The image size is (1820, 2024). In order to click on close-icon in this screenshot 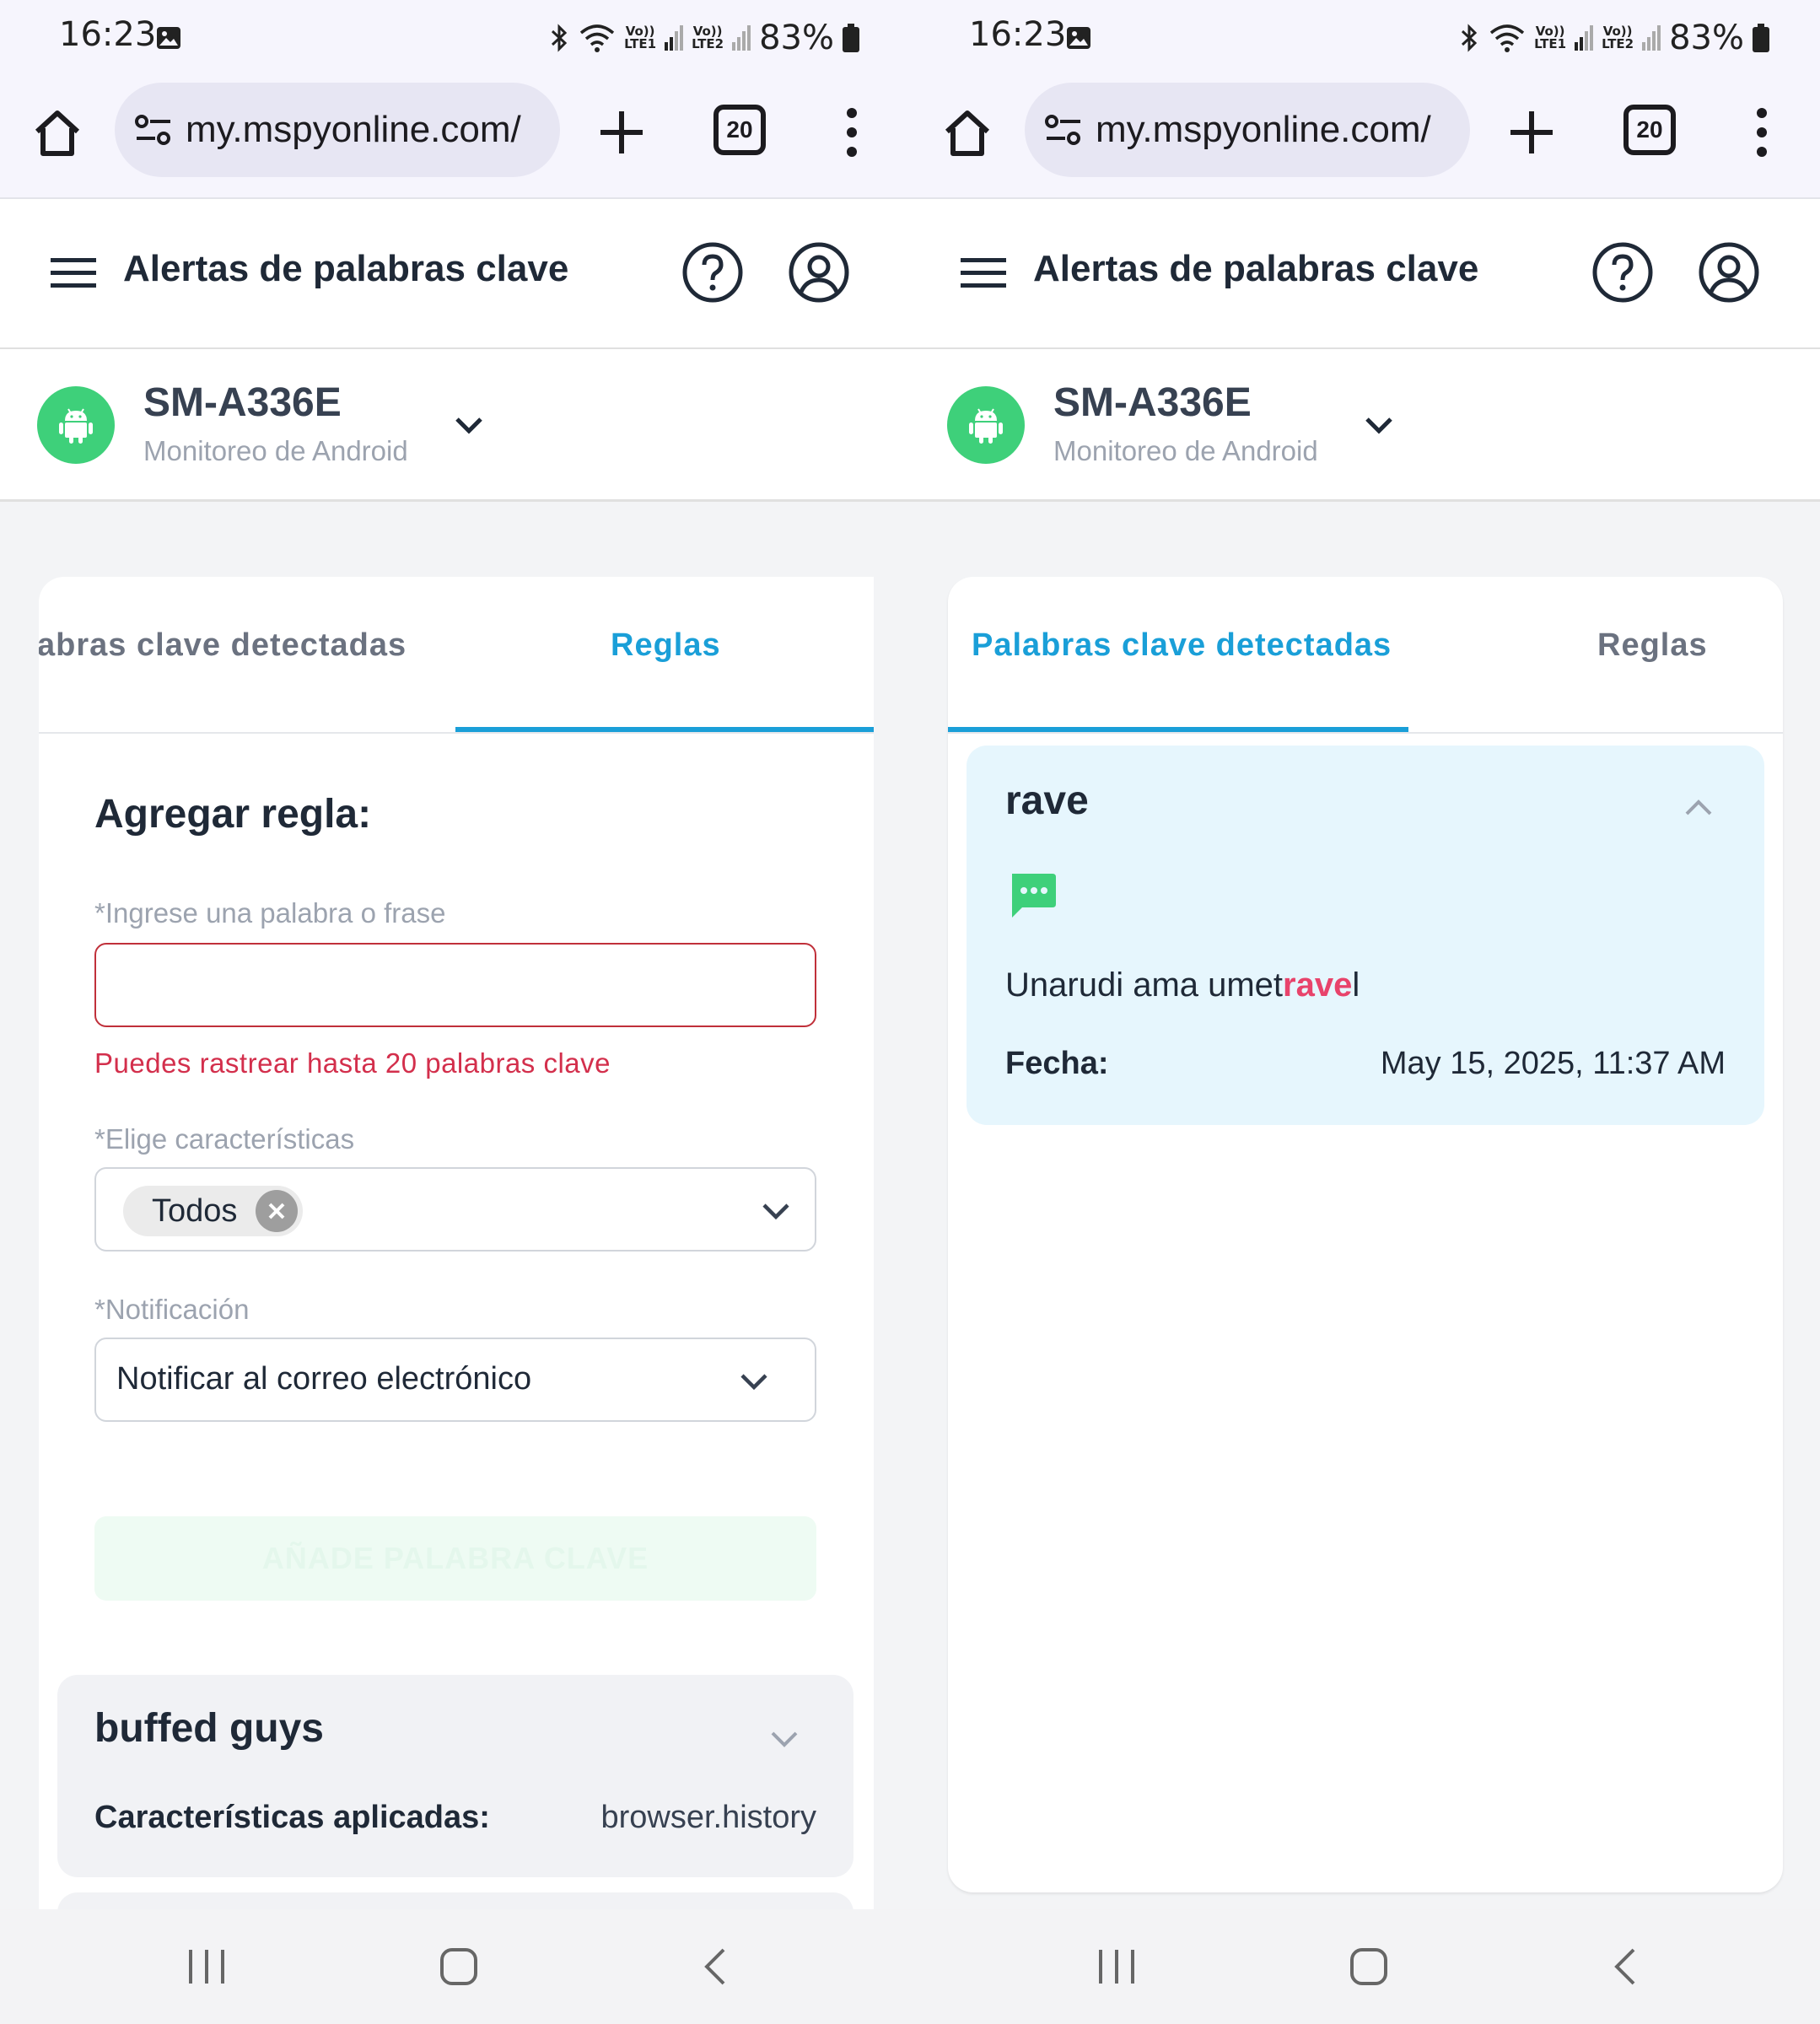, I will do `click(277, 1211)`.